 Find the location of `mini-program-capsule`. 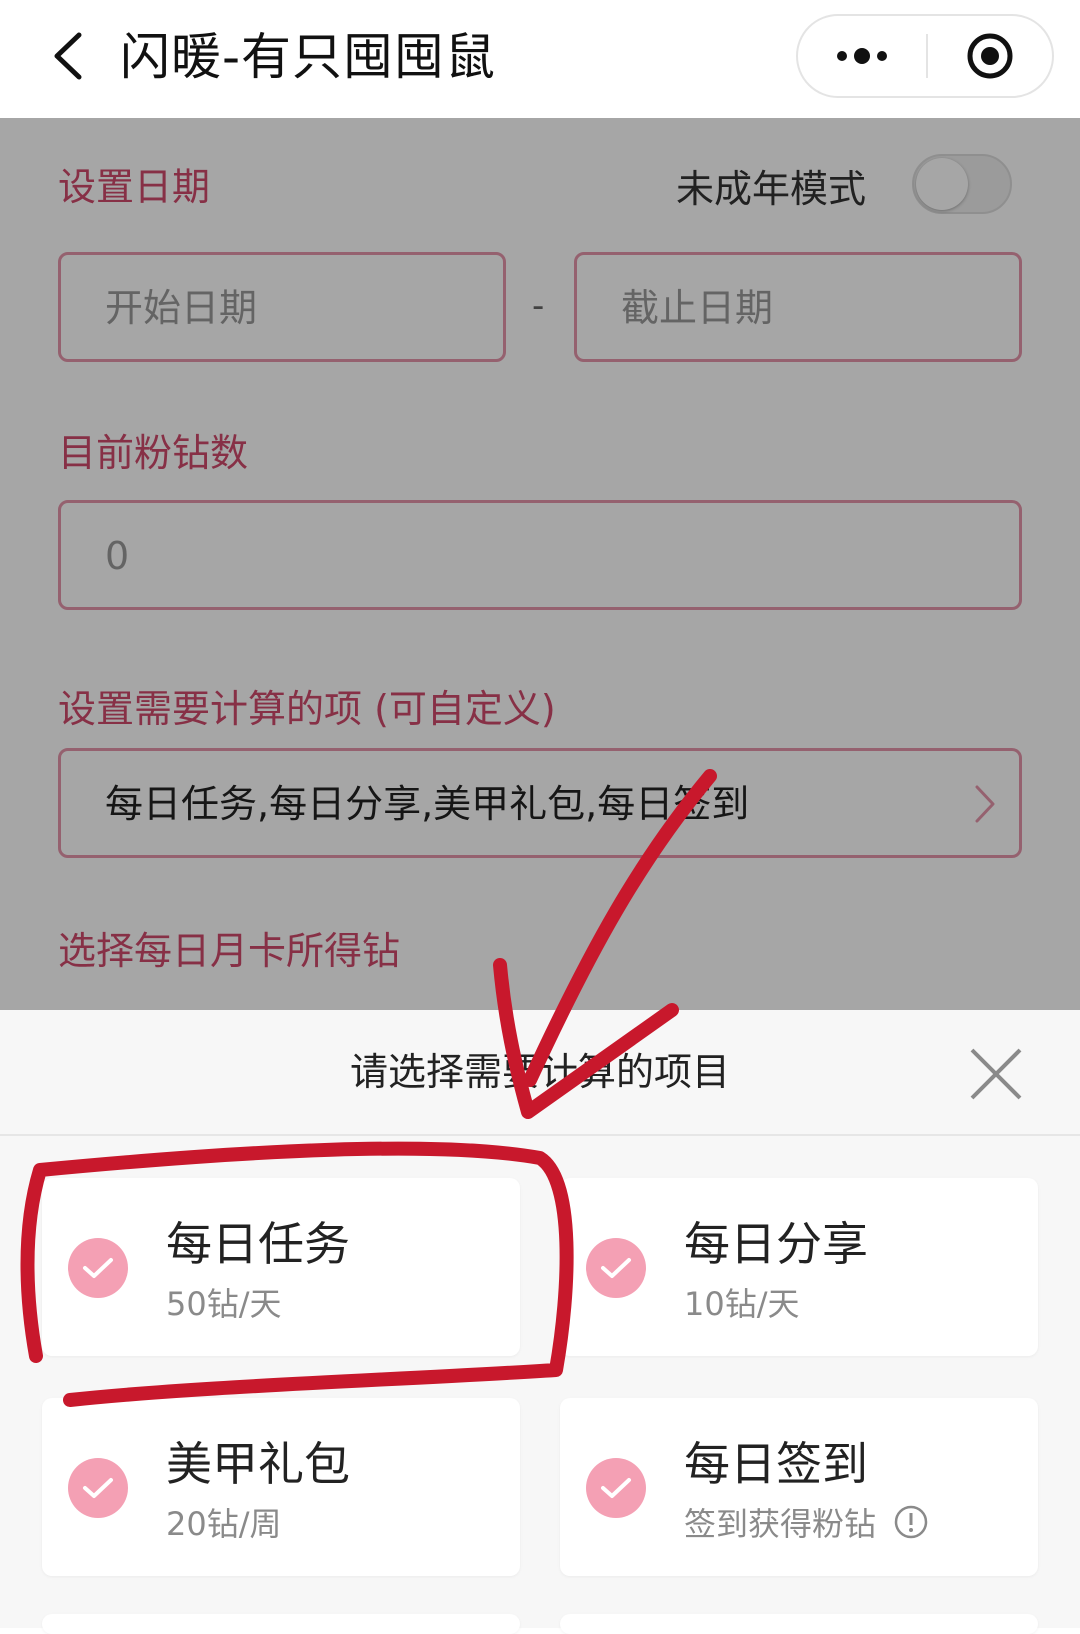

mini-program-capsule is located at coordinates (925, 56).